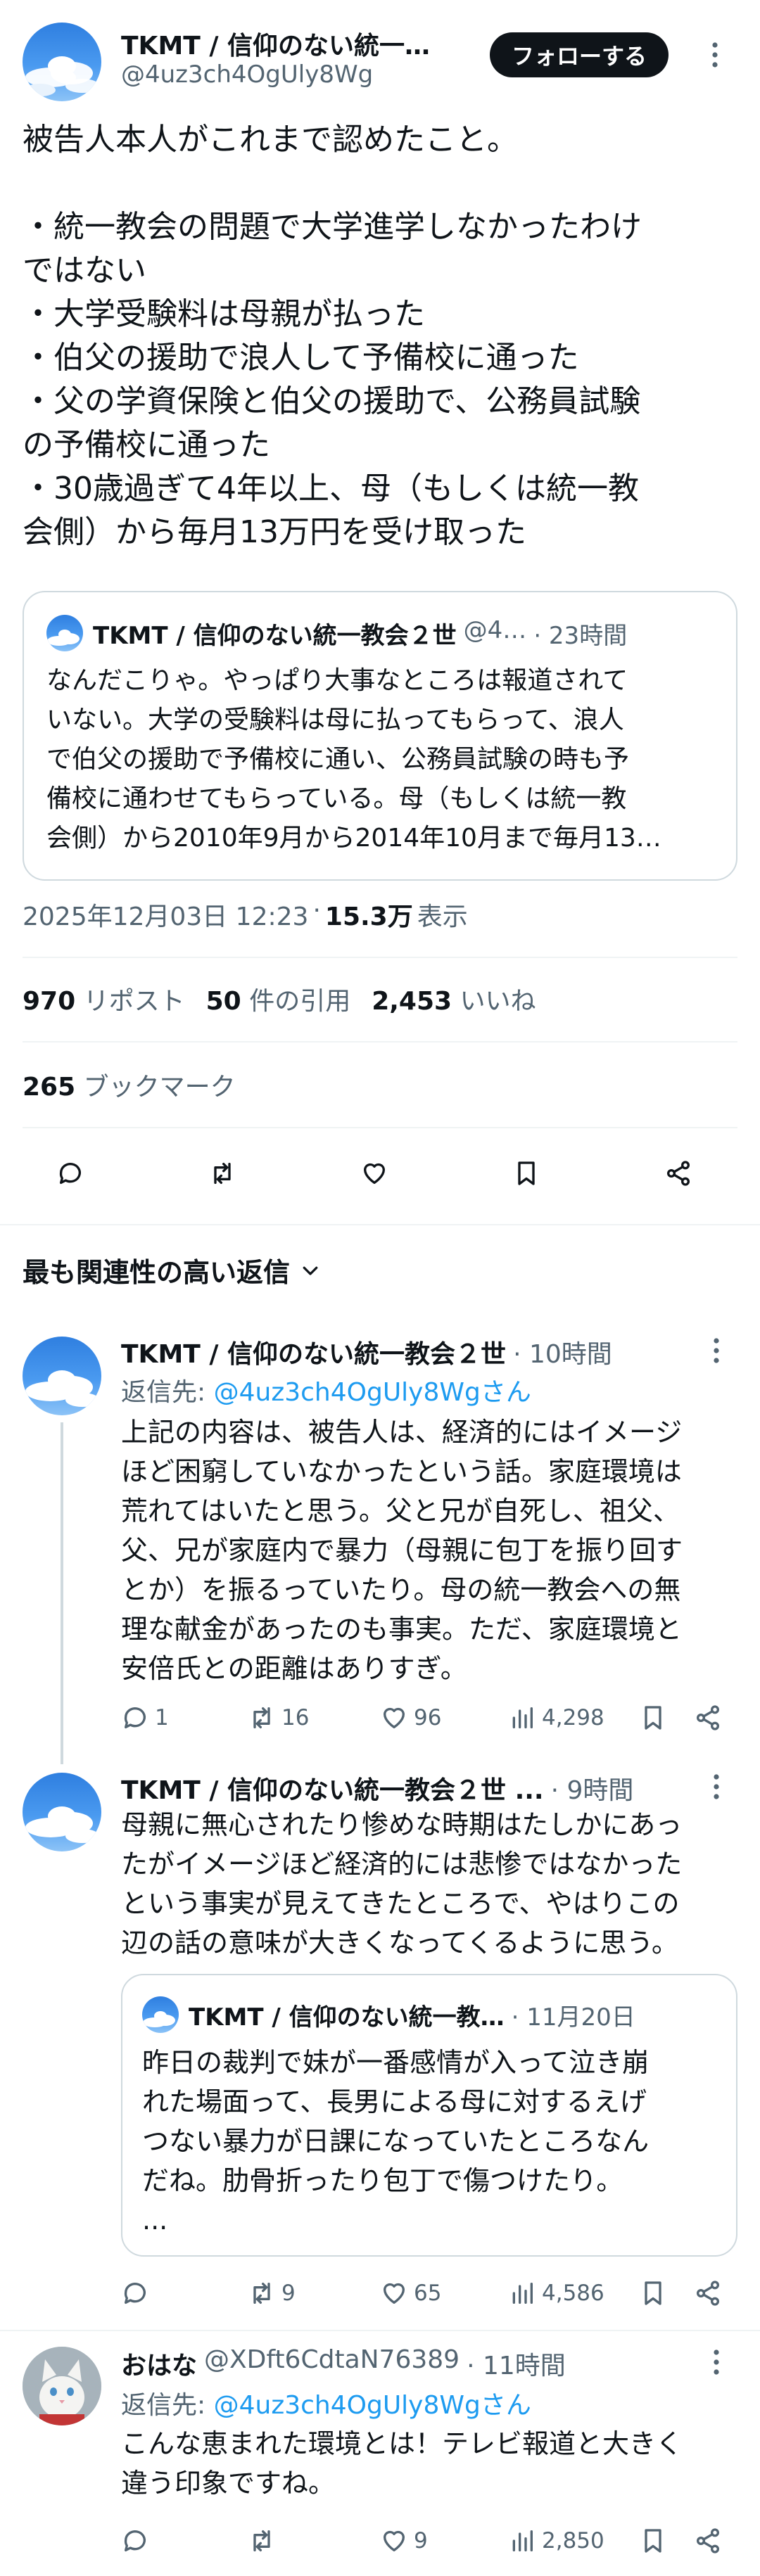 The image size is (760, 2576). What do you see at coordinates (278, 1718) in the screenshot?
I see `reply-repost-button: 16` at bounding box center [278, 1718].